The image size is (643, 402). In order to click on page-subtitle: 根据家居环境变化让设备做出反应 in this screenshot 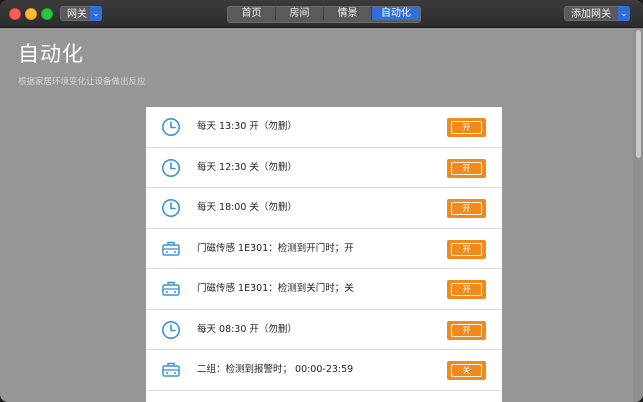, I will do `click(82, 82)`.